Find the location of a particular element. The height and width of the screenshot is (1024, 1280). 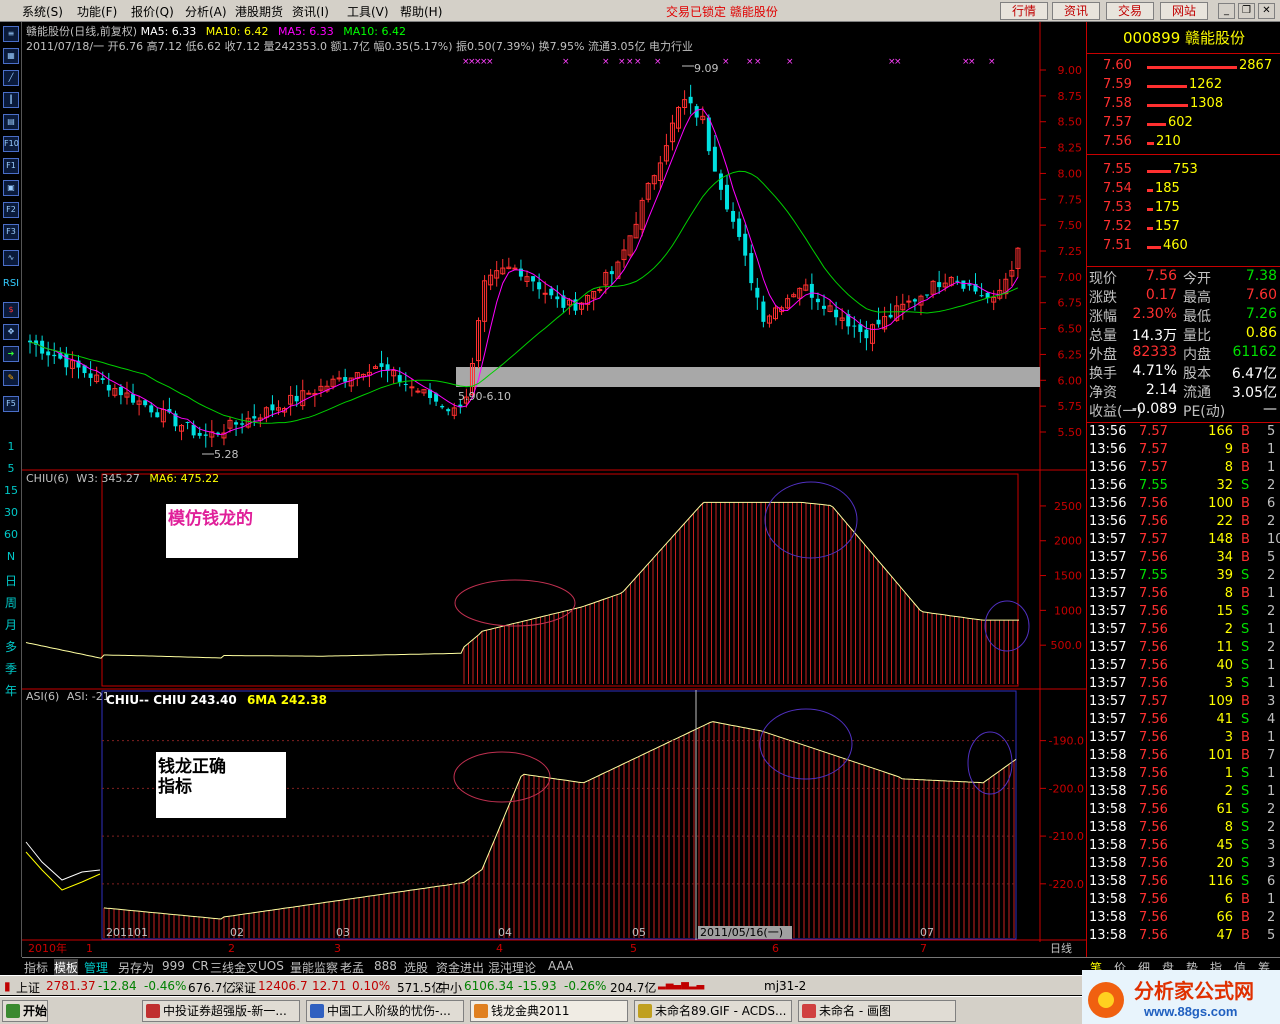

period-n: N is located at coordinates (11, 556).